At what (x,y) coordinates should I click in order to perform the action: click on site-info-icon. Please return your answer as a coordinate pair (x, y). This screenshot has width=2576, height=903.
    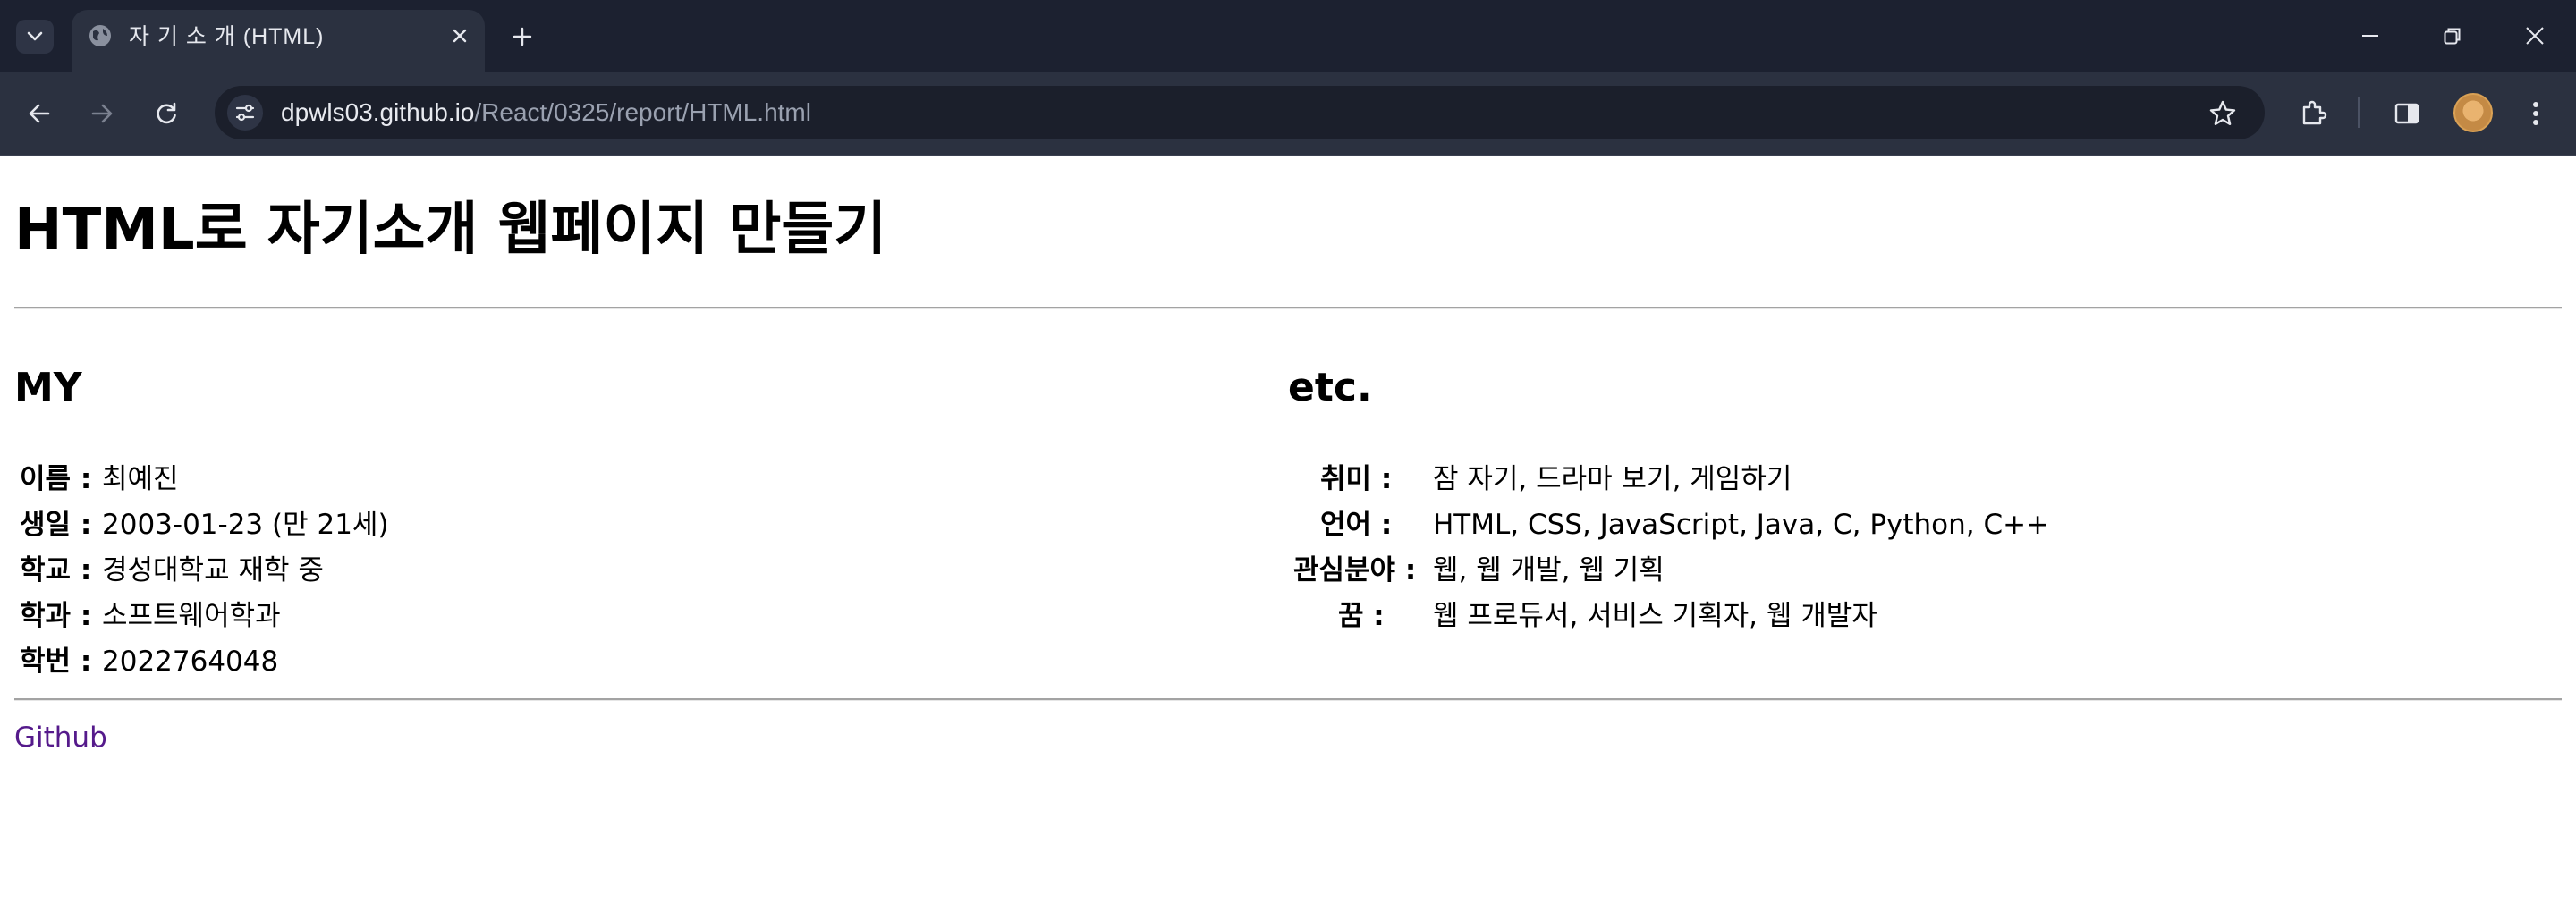
    Looking at the image, I should click on (245, 113).